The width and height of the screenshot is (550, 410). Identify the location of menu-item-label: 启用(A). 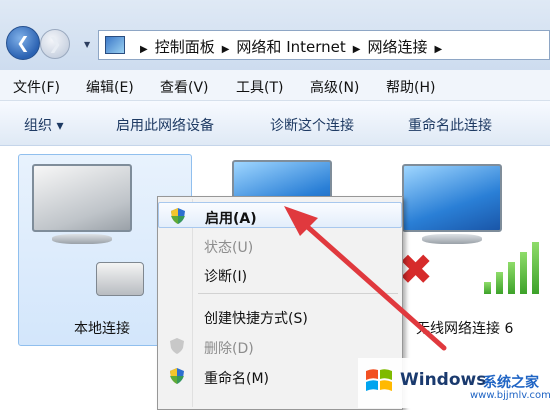
(231, 219).